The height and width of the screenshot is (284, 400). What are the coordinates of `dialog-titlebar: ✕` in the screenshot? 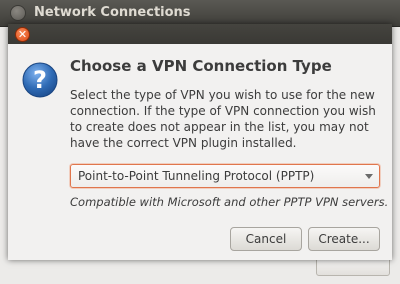 It's located at (200, 34).